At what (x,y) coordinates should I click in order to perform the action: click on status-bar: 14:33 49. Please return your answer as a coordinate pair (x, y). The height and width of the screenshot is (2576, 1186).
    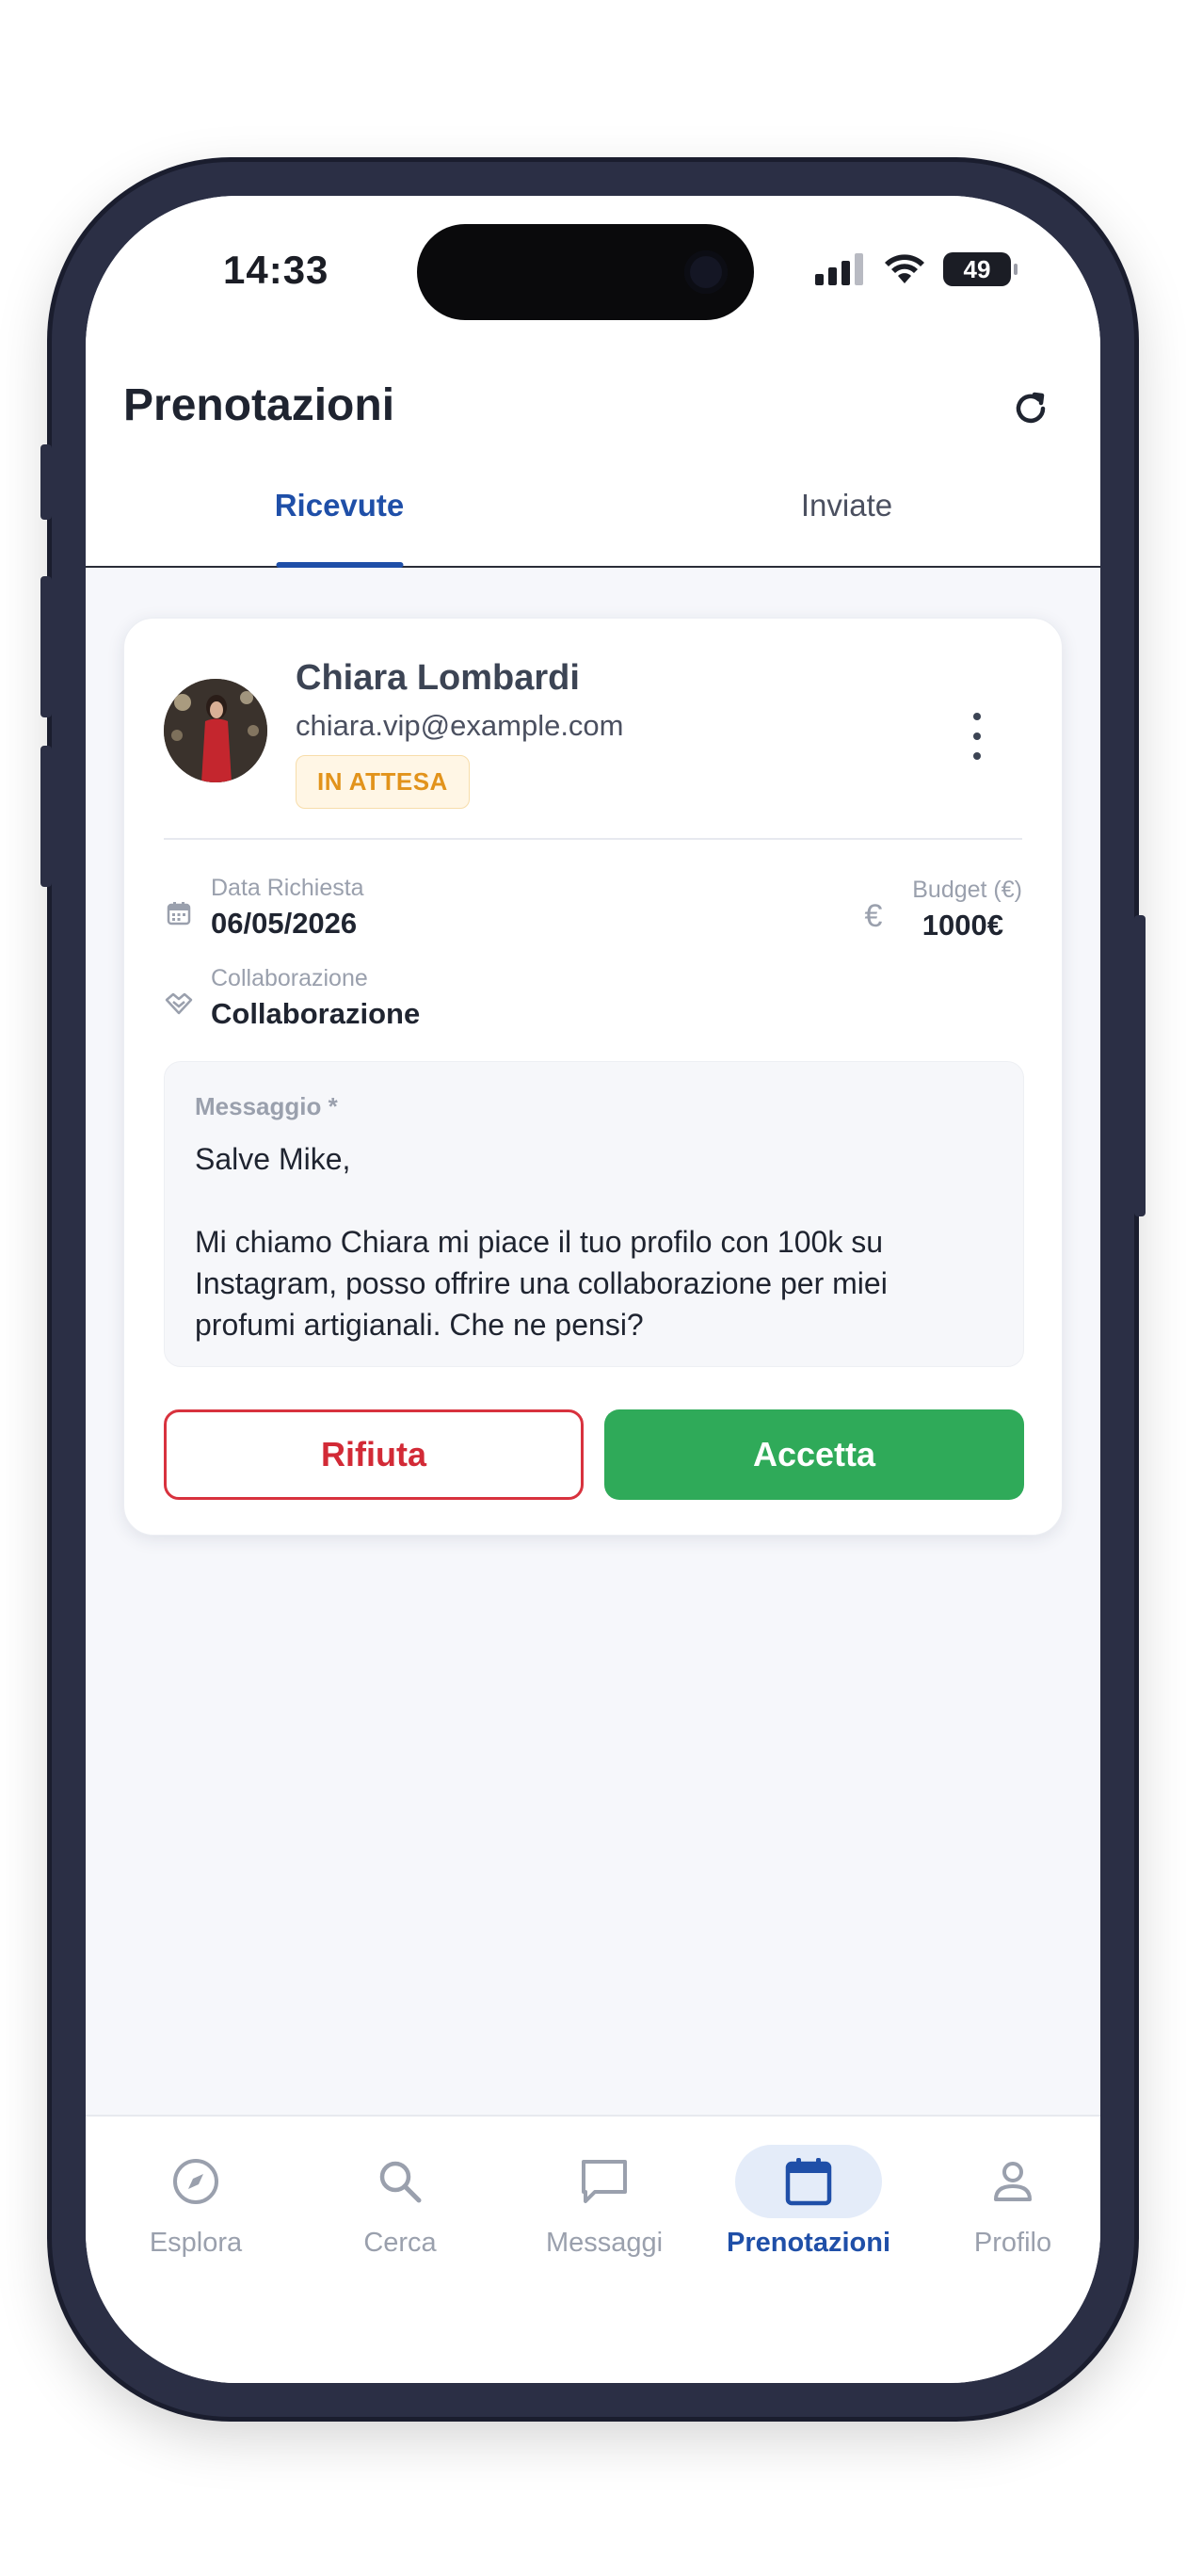
    Looking at the image, I should click on (593, 264).